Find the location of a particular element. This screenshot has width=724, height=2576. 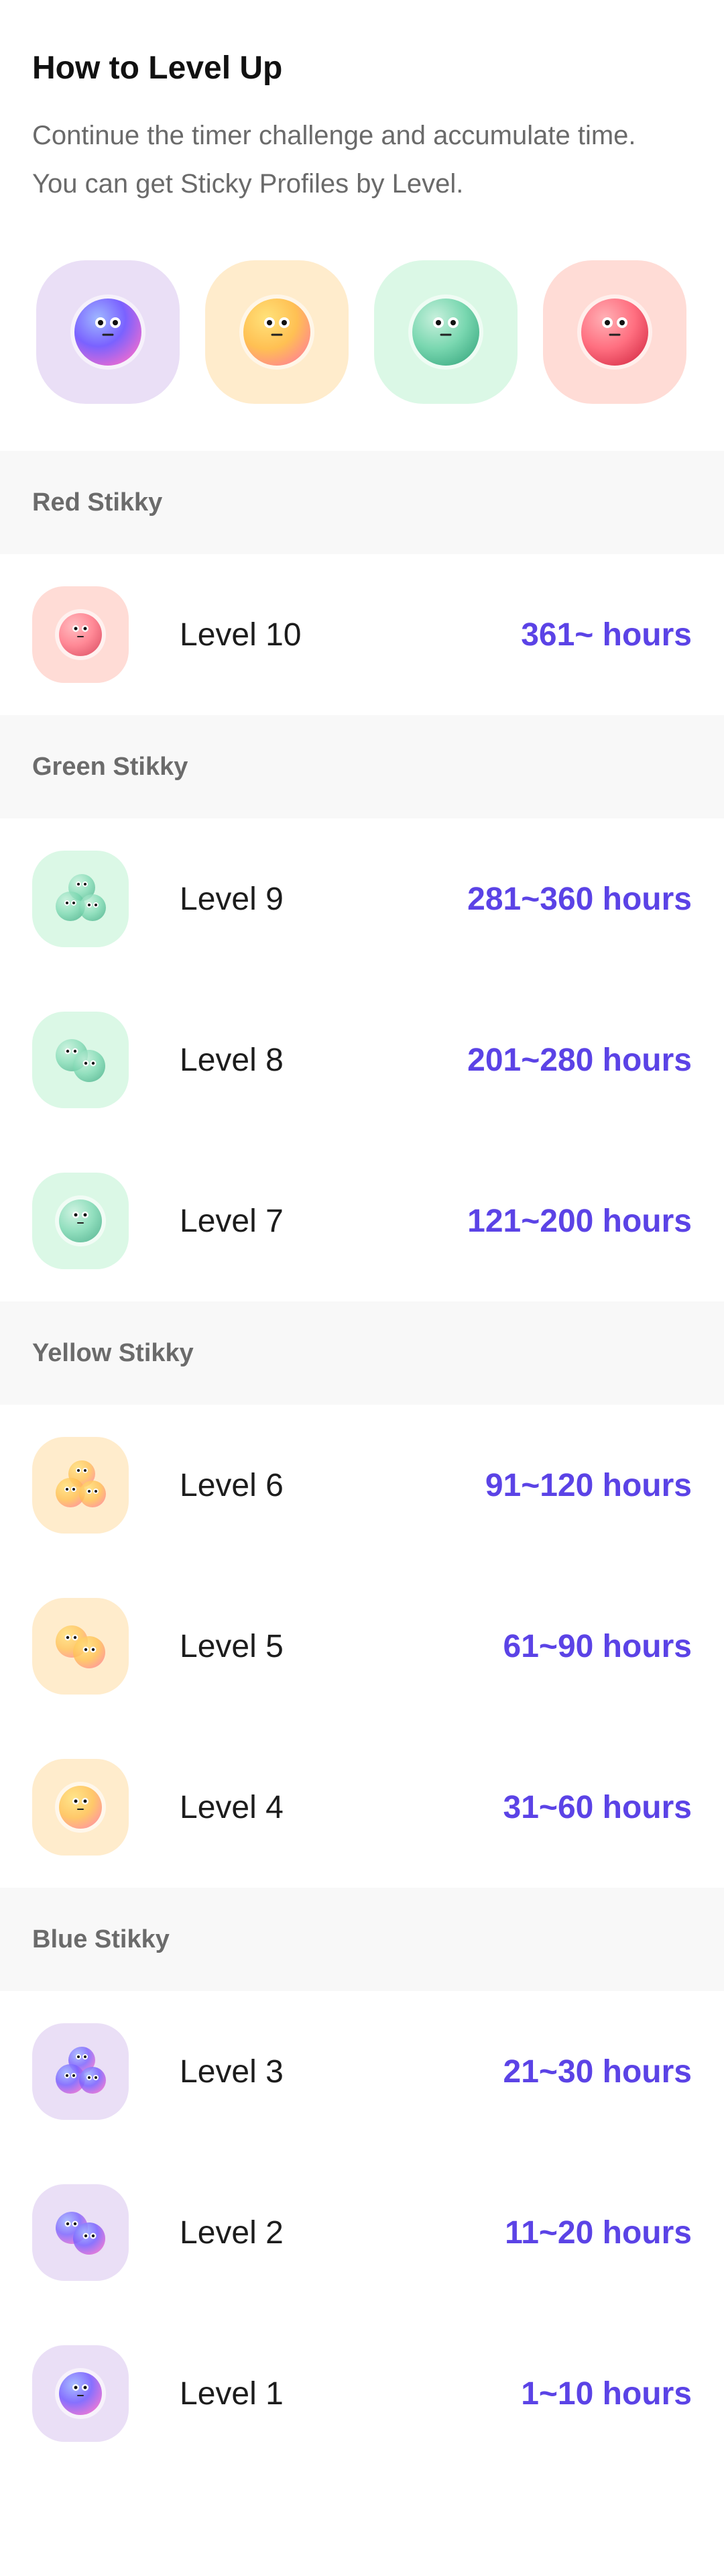

green-stikky-duo-icon is located at coordinates (80, 1060).